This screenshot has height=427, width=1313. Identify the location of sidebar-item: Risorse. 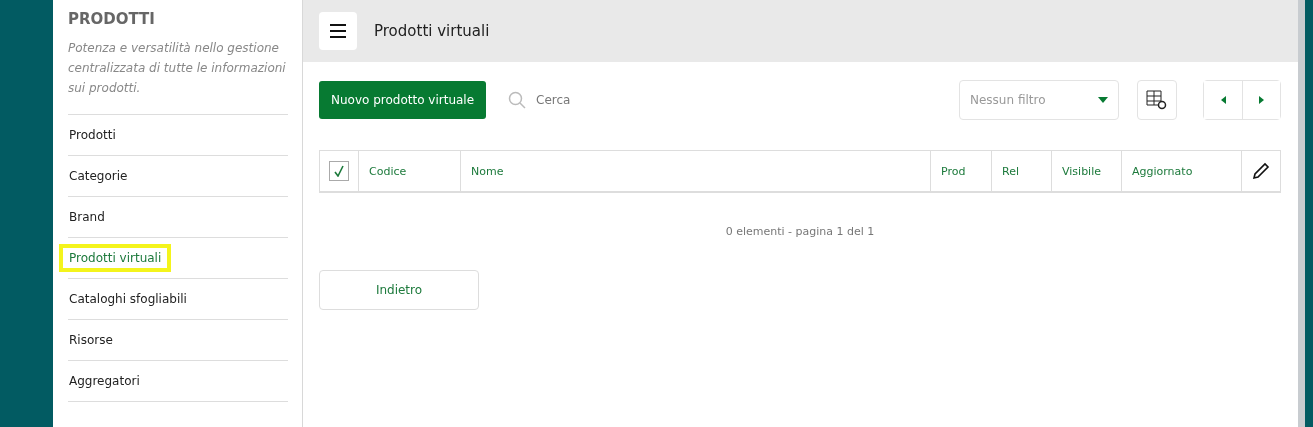
(91, 340).